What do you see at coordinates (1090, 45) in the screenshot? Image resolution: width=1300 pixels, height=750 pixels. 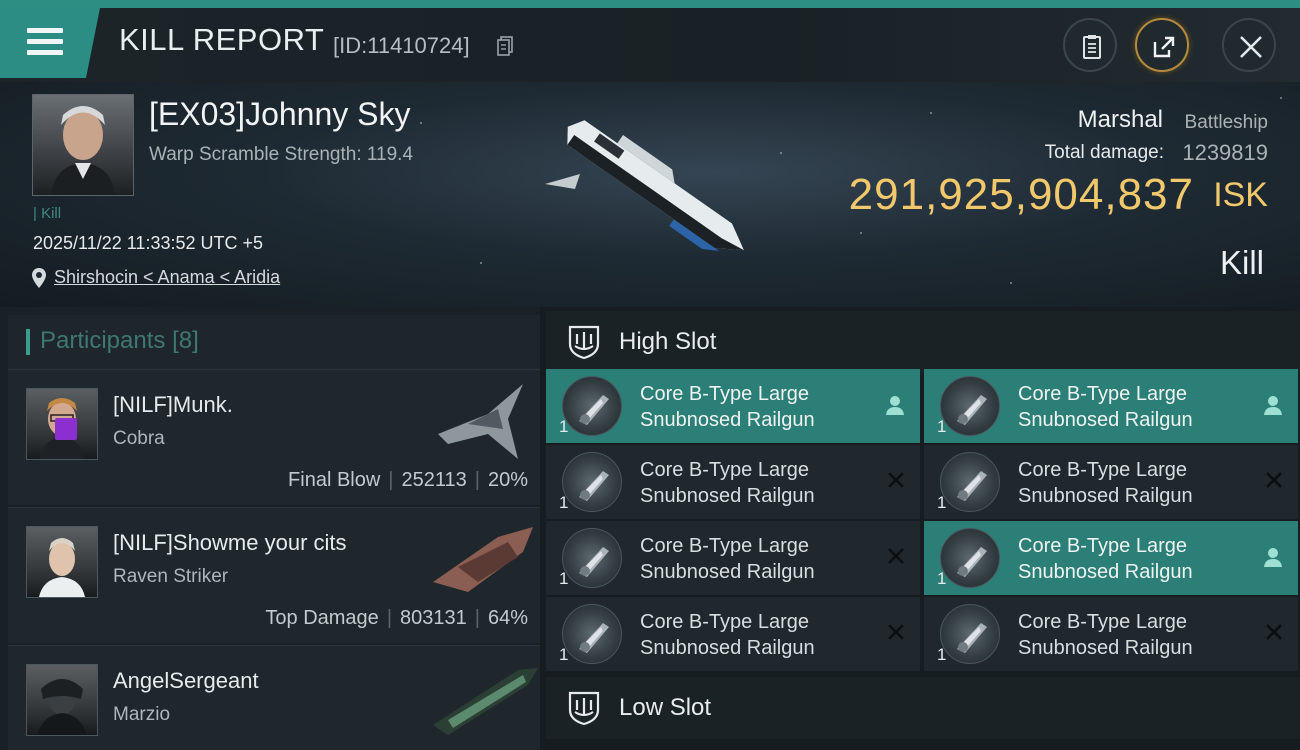 I see `clipboard-button` at bounding box center [1090, 45].